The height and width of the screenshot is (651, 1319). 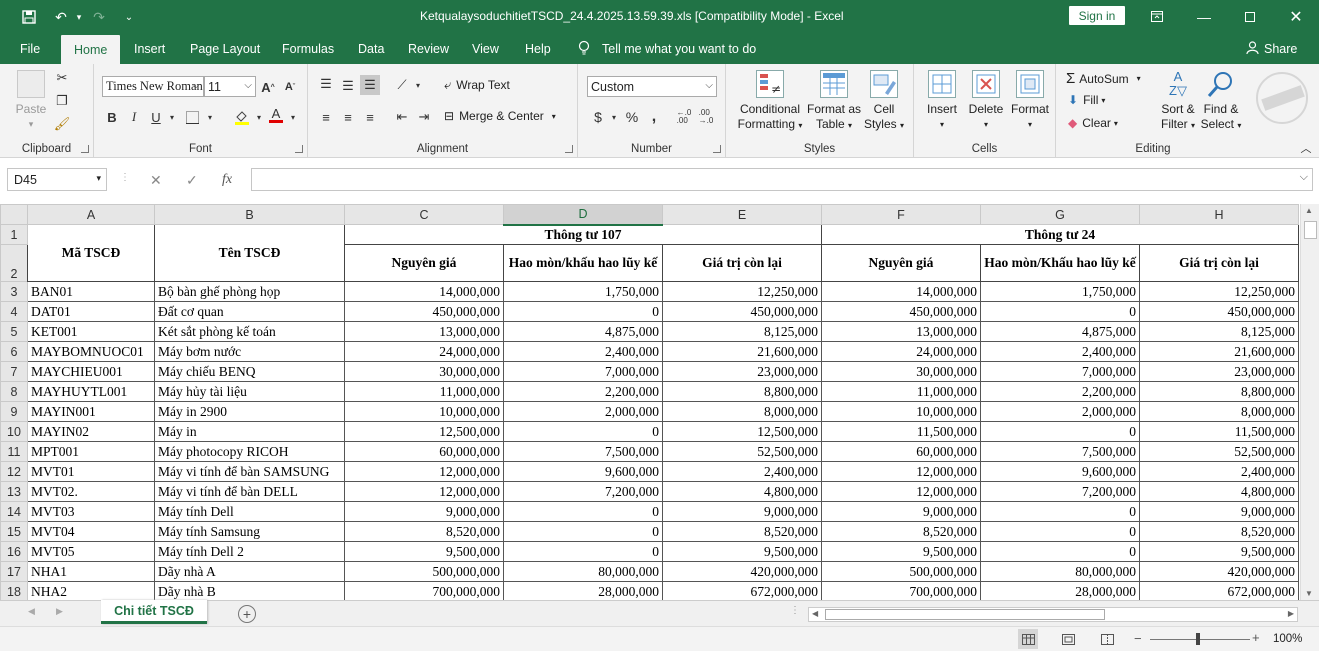 What do you see at coordinates (424, 411) in the screenshot?
I see `cell-c: 10,000,000` at bounding box center [424, 411].